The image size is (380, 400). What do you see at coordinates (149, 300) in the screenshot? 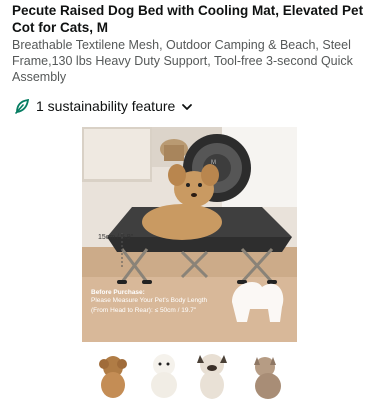
I see `measure-instruction: Please Measure Your Pet's Body Length` at bounding box center [149, 300].